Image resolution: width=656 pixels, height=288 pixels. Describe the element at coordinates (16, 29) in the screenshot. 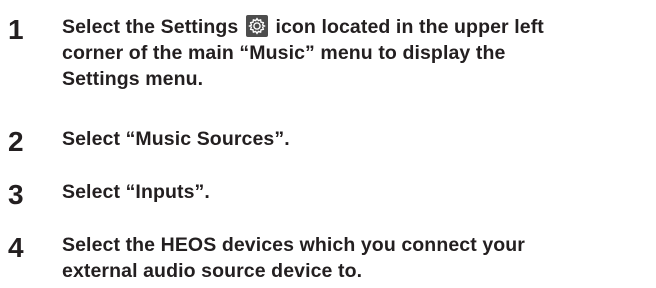

I see `step-number: 1` at that location.